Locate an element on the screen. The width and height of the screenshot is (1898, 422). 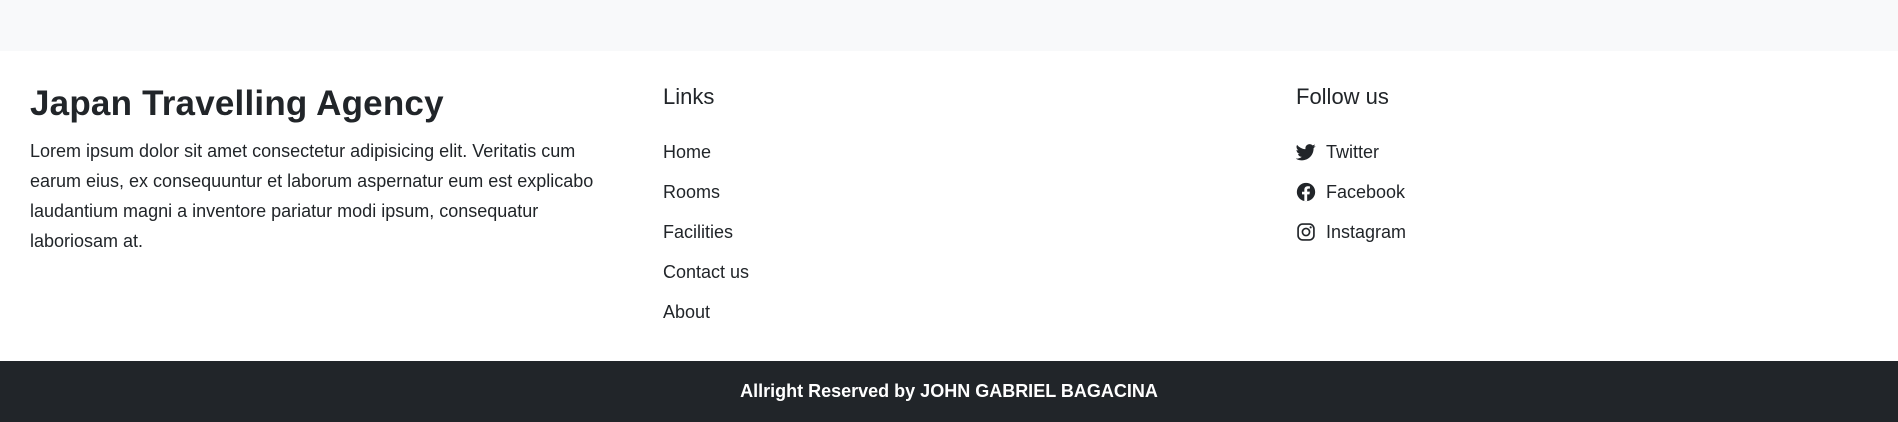
social-list: Twitter Facebook Instagram is located at coordinates (1351, 192).